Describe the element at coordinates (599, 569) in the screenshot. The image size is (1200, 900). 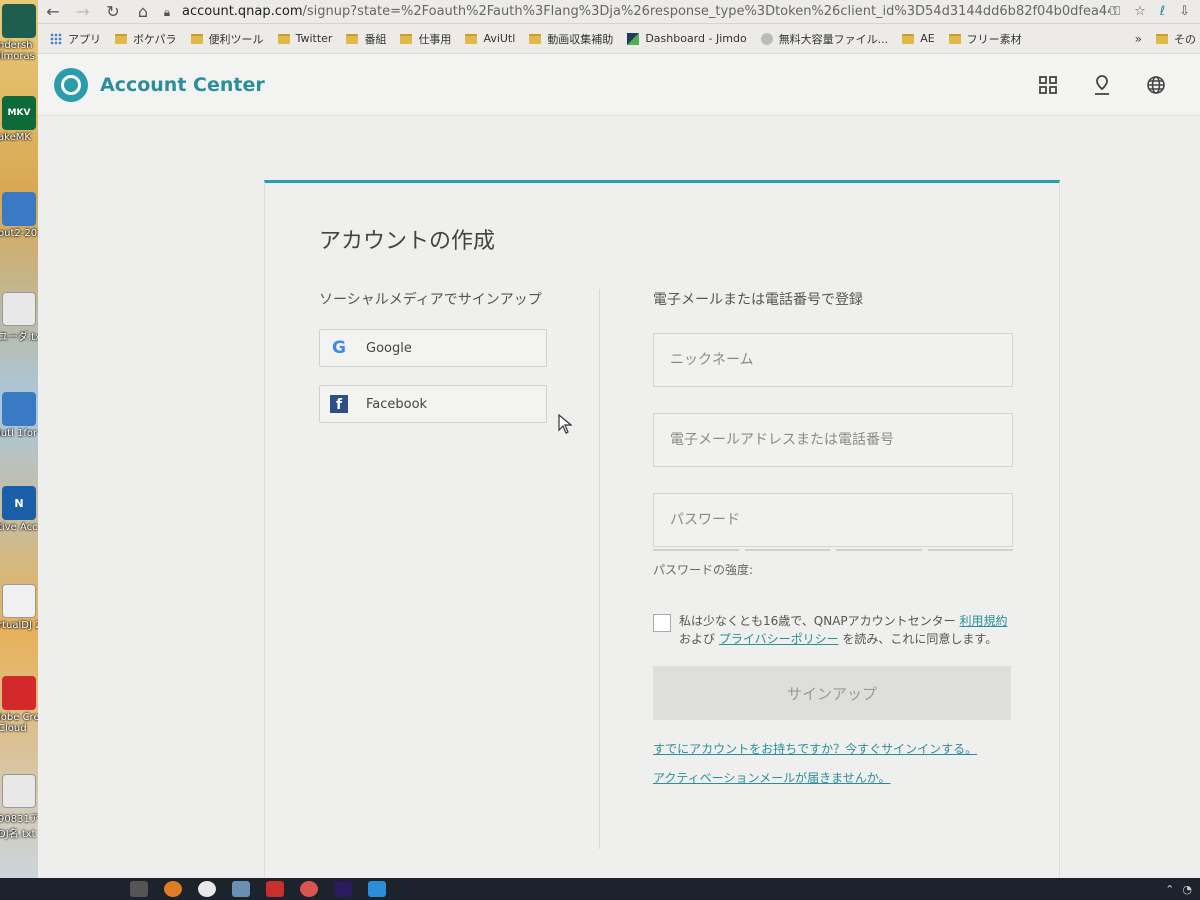
I see `column-divider` at that location.